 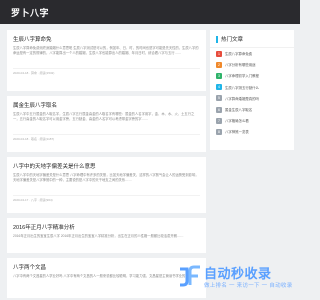 What do you see at coordinates (242, 98) in the screenshot?
I see `sidebar-item-label: 八字算命婚姻是真的吗` at bounding box center [242, 98].